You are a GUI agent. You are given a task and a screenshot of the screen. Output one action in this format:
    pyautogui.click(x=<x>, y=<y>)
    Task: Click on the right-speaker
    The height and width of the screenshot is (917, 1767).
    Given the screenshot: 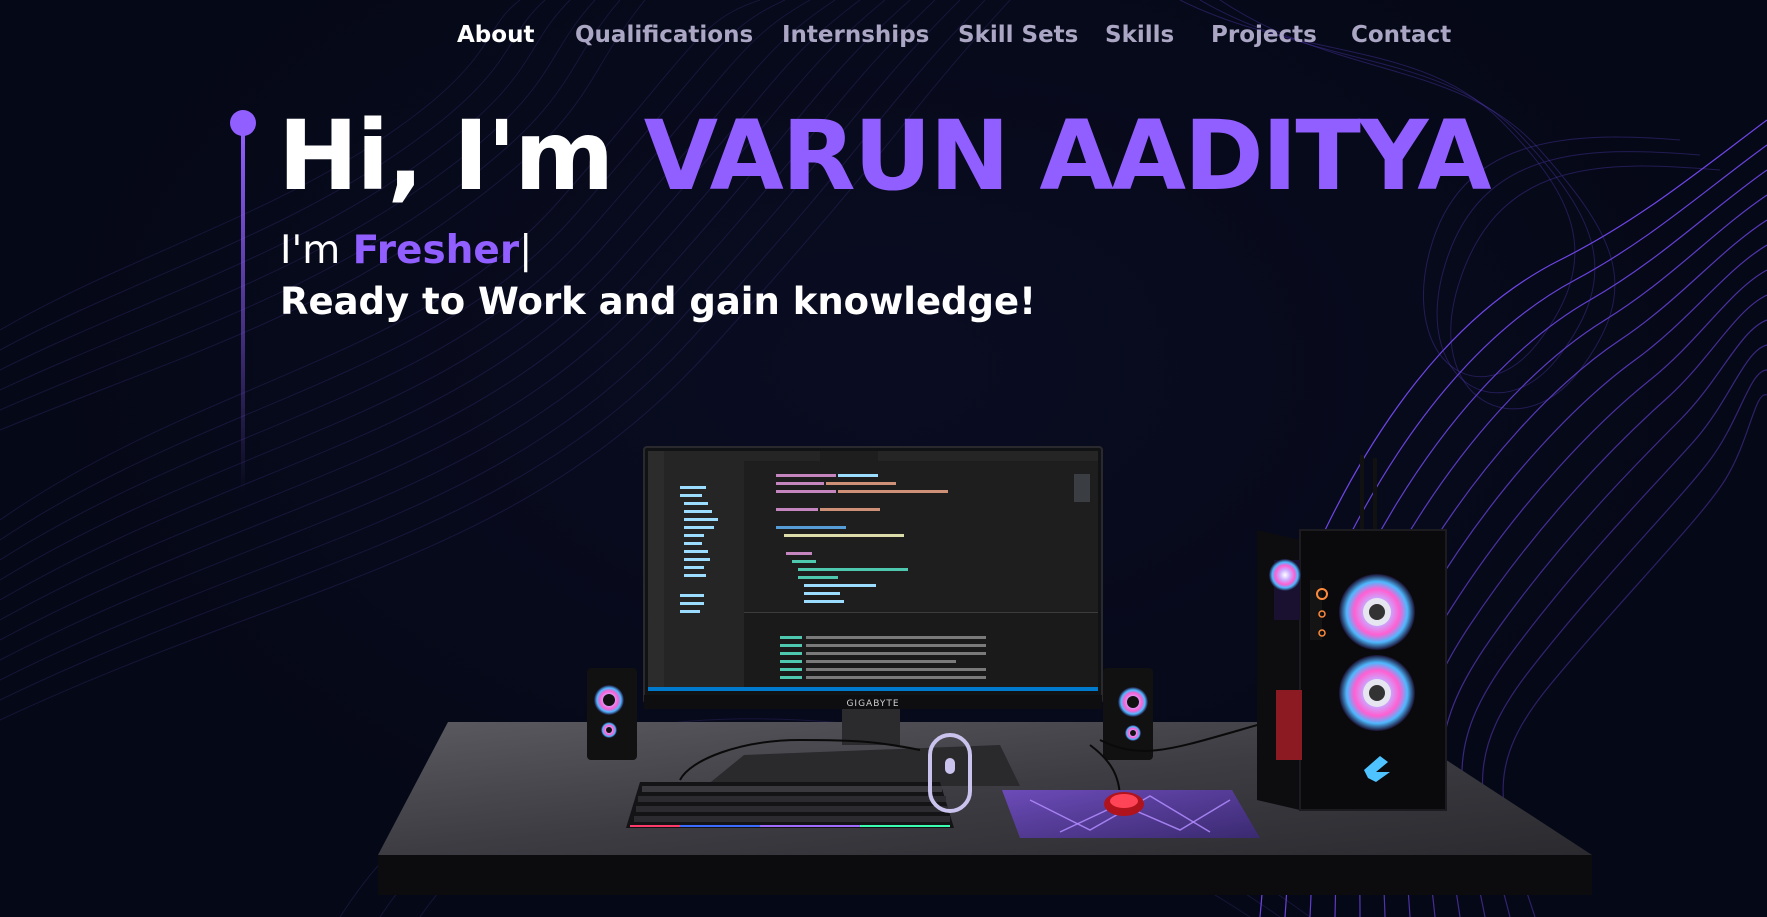 What is the action you would take?
    pyautogui.click(x=1128, y=714)
    